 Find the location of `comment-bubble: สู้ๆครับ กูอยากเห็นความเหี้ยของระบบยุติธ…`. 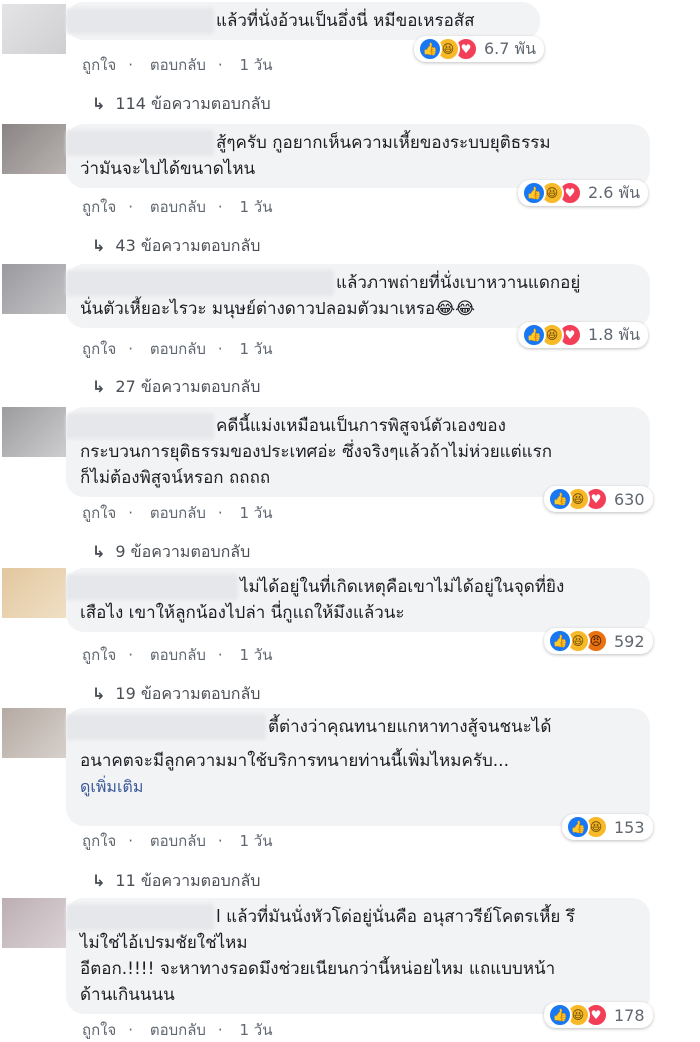

comment-bubble: สู้ๆครับ กูอยากเห็นความเหี้ยของระบบยุติธ… is located at coordinates (358, 156).